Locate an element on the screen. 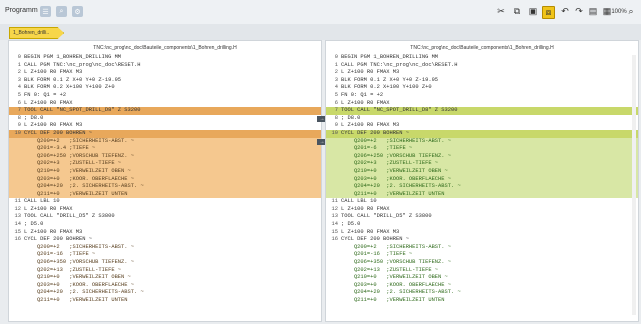 This screenshot has height=324, width=641. line-code: Q211=+0 ;VERWEILZEIT UNTEN is located at coordinates (76, 193).